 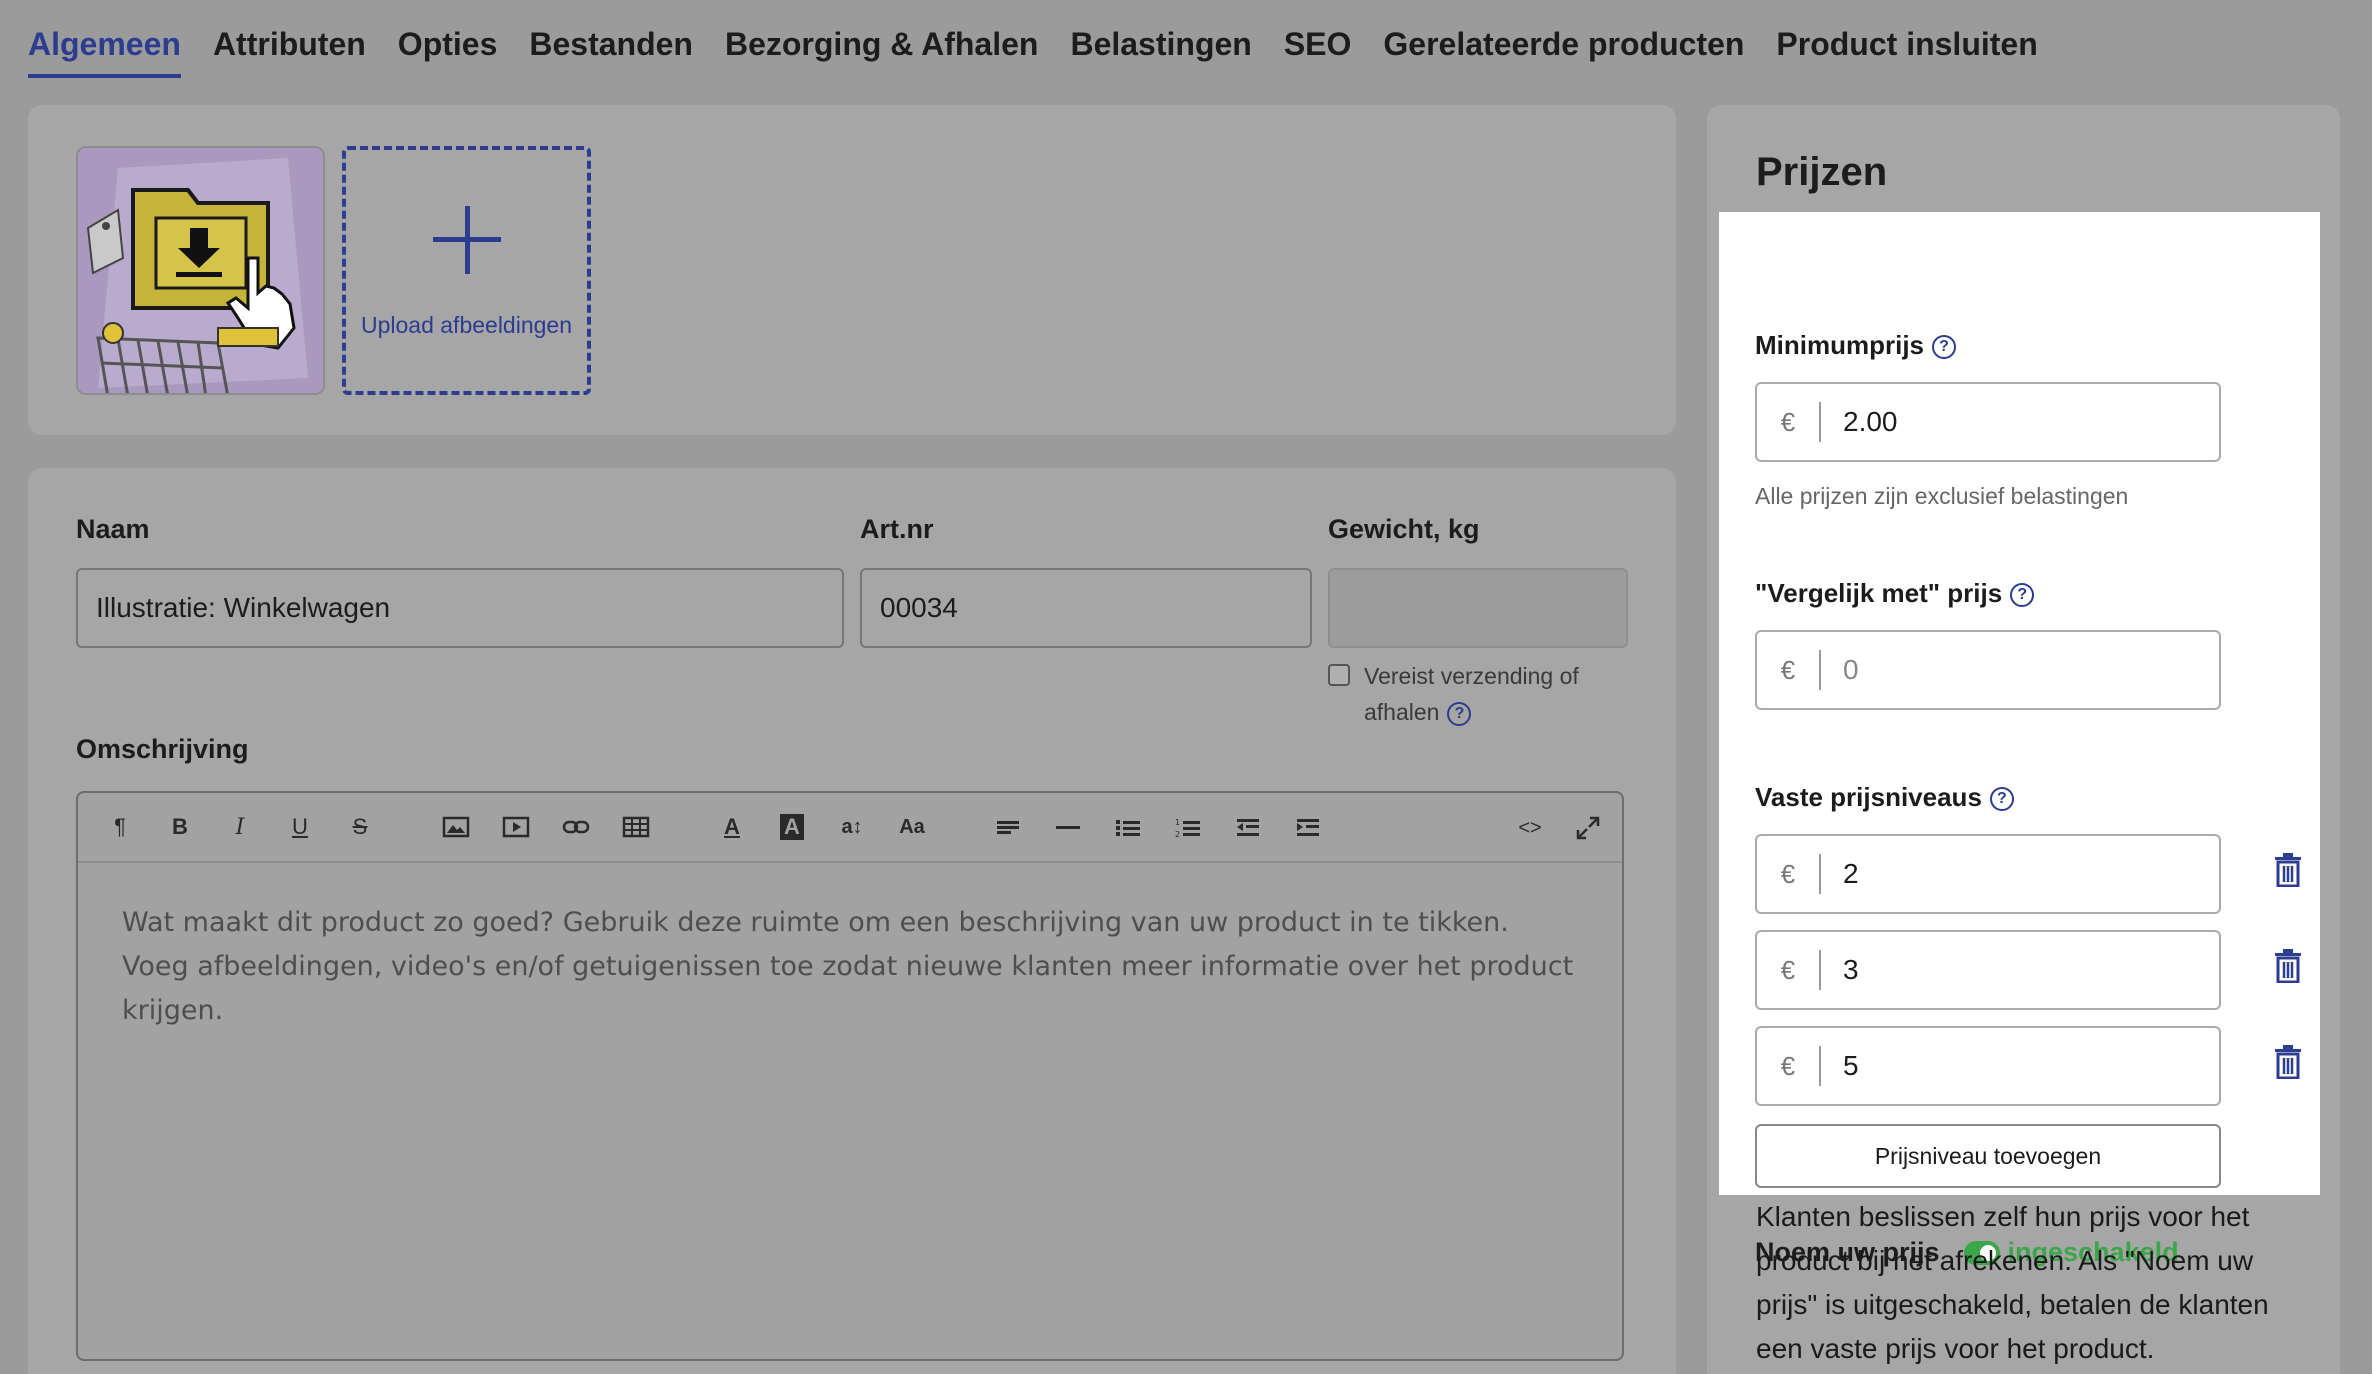 What do you see at coordinates (1068, 827) in the screenshot?
I see `horizontal-rule-icon` at bounding box center [1068, 827].